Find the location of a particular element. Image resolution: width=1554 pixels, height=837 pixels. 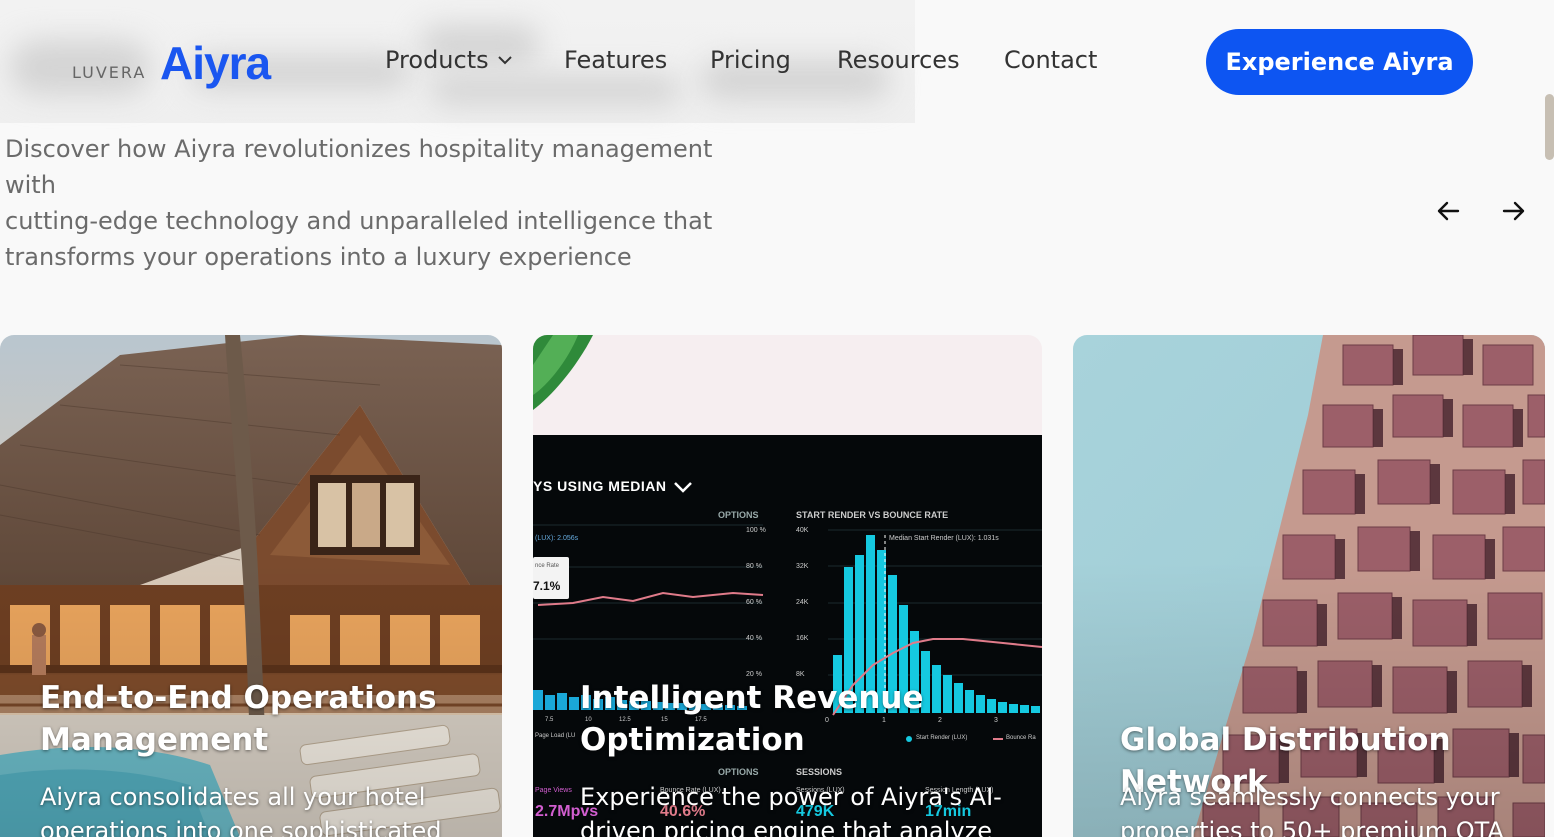

brand-sublogo: LUVERA is located at coordinates (109, 72).